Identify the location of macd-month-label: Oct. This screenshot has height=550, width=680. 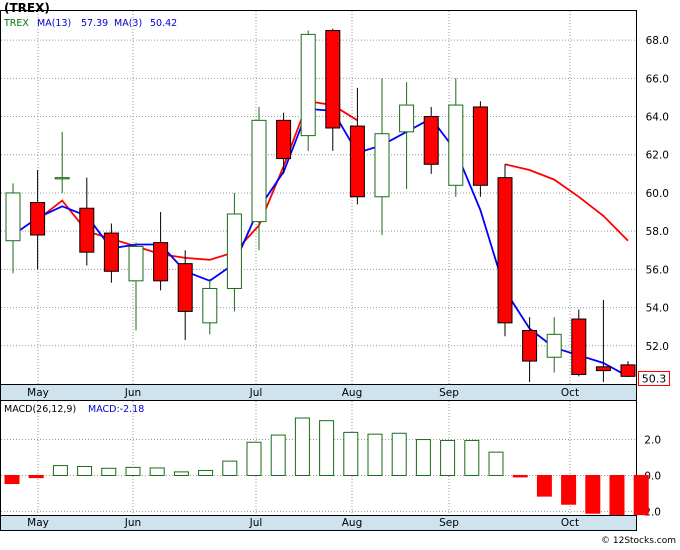
(570, 523).